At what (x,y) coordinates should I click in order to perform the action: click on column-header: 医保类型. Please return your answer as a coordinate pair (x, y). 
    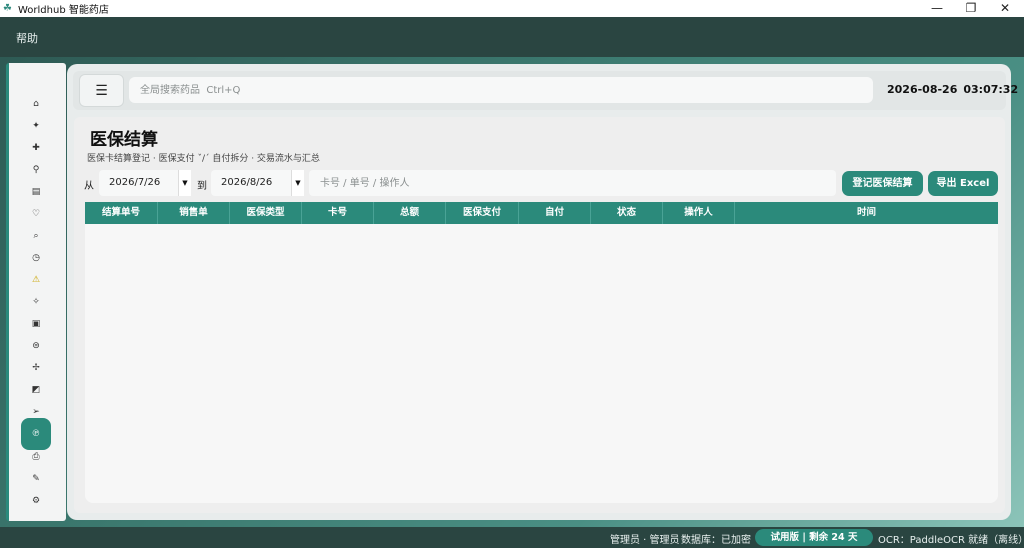
    Looking at the image, I should click on (266, 213).